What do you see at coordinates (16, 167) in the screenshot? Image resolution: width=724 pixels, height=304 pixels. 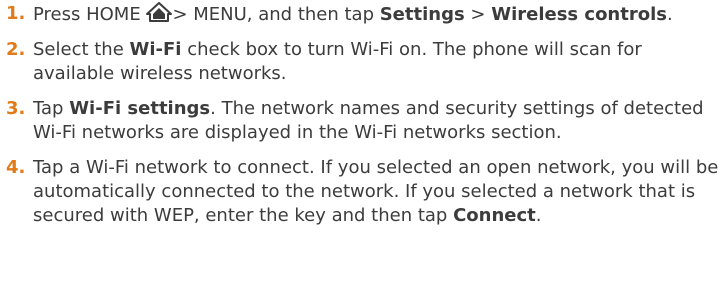 I see `step-number: 4.` at bounding box center [16, 167].